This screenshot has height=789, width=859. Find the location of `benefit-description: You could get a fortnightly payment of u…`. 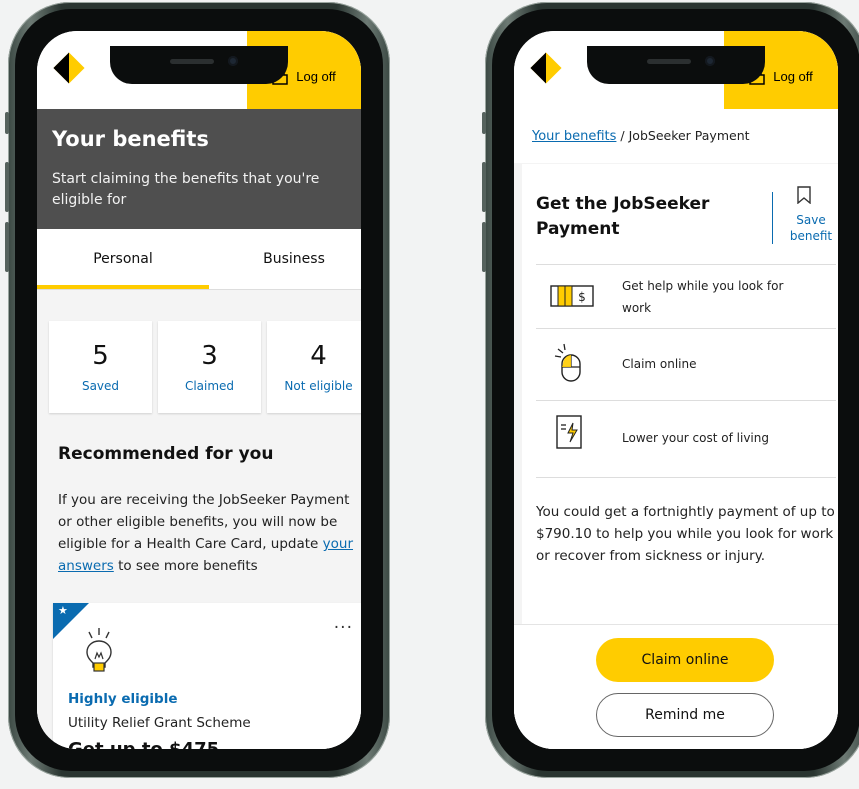

benefit-description: You could get a fortnightly payment of u… is located at coordinates (685, 534).